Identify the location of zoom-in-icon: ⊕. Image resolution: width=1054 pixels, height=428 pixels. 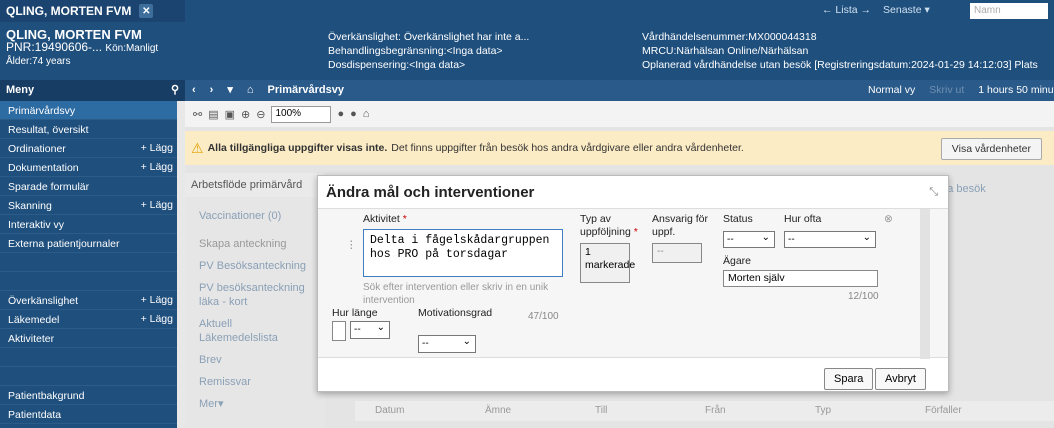
(245, 114).